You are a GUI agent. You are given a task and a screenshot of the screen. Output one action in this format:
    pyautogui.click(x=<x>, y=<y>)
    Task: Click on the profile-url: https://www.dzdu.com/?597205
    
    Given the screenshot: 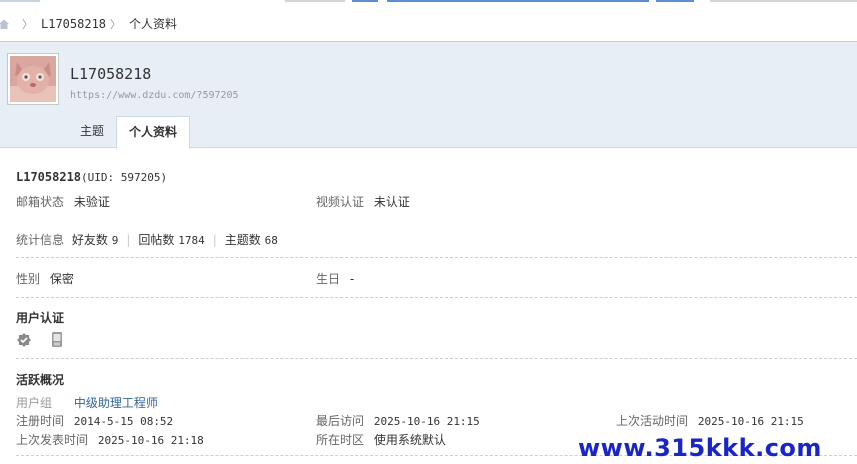 What is the action you would take?
    pyautogui.click(x=154, y=95)
    